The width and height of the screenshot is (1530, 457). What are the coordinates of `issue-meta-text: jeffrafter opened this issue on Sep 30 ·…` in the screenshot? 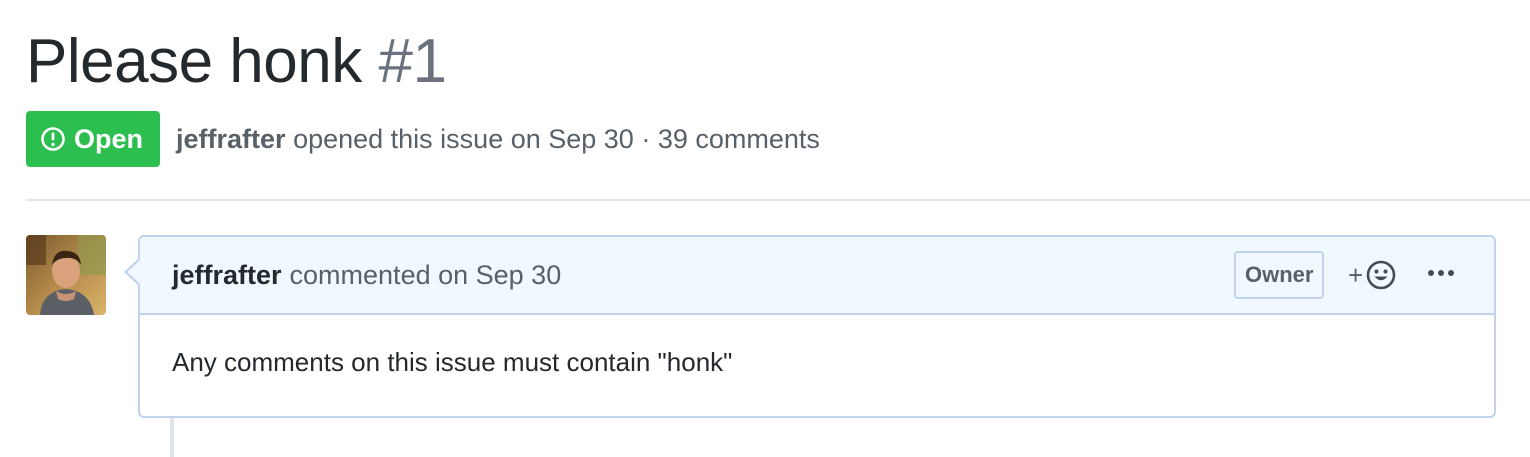 It's located at (498, 139).